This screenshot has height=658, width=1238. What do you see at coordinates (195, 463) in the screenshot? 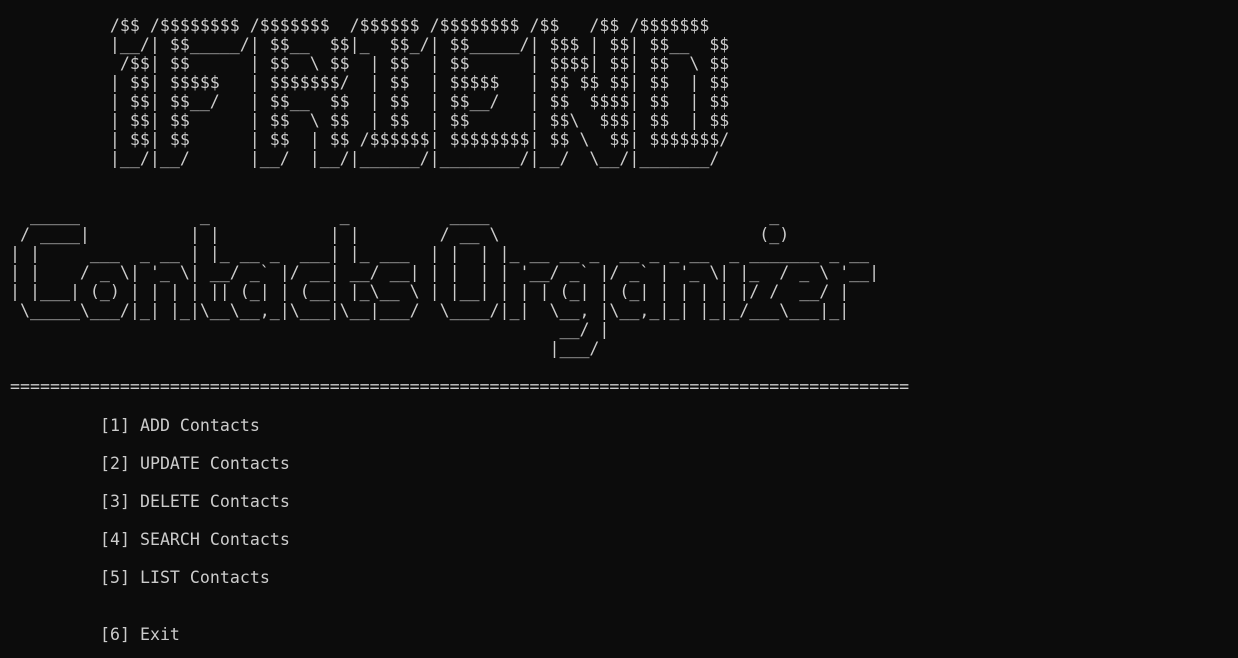
I see `menu-item-update-contacts: [2] UPDATE Contacts` at bounding box center [195, 463].